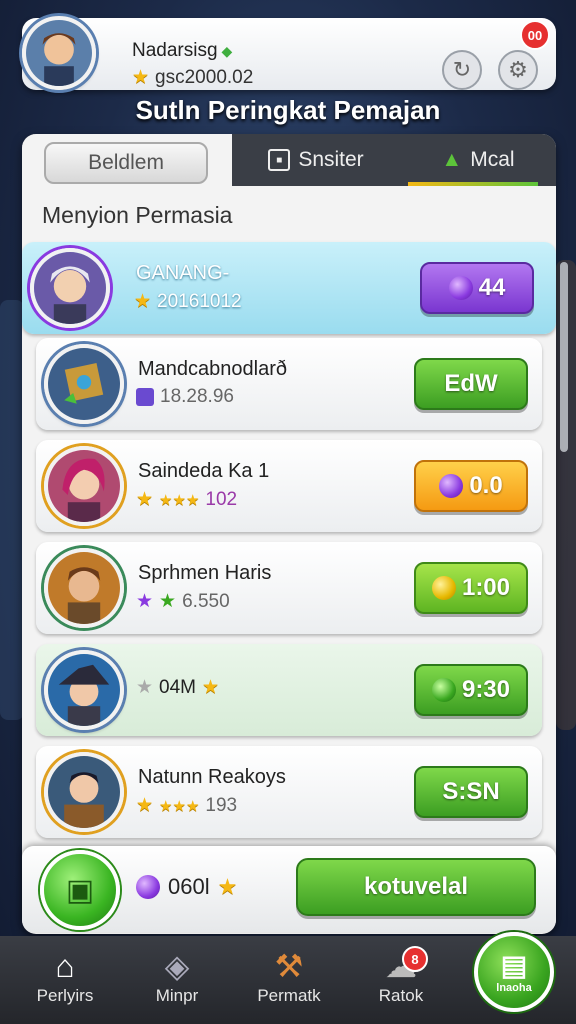 The width and height of the screenshot is (576, 1024). I want to click on hammer-icon: ⚒, so click(289, 966).